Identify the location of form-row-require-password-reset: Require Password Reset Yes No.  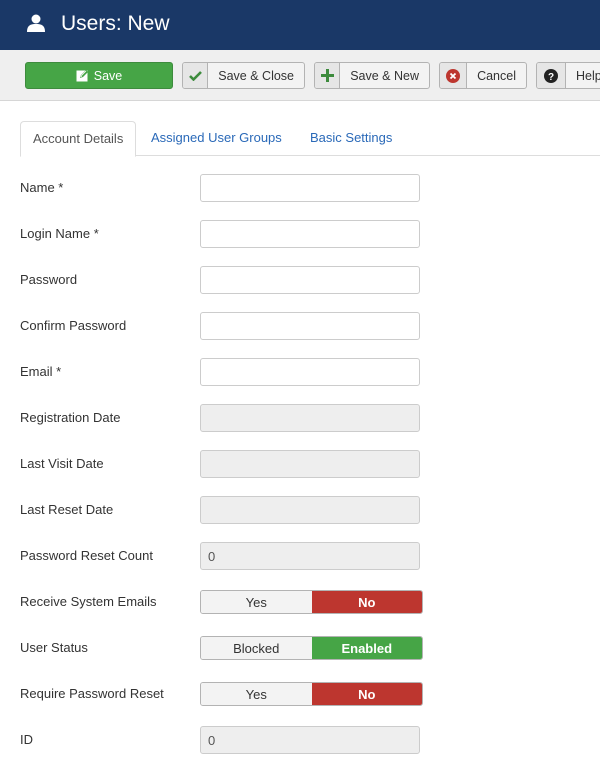
(230, 696).